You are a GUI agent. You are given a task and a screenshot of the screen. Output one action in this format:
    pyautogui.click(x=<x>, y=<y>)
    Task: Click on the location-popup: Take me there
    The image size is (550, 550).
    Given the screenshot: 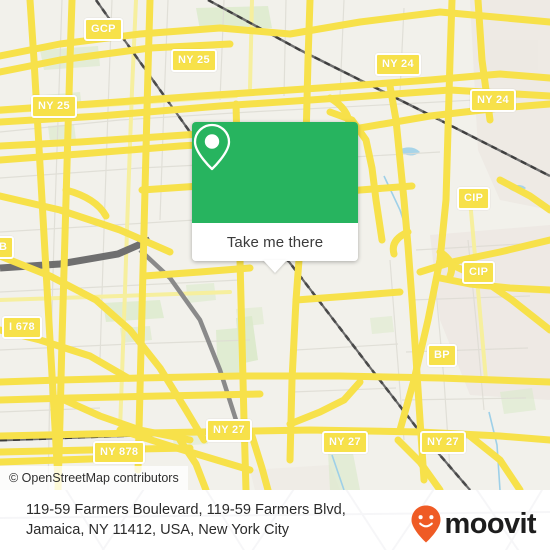 What is the action you would take?
    pyautogui.click(x=275, y=197)
    